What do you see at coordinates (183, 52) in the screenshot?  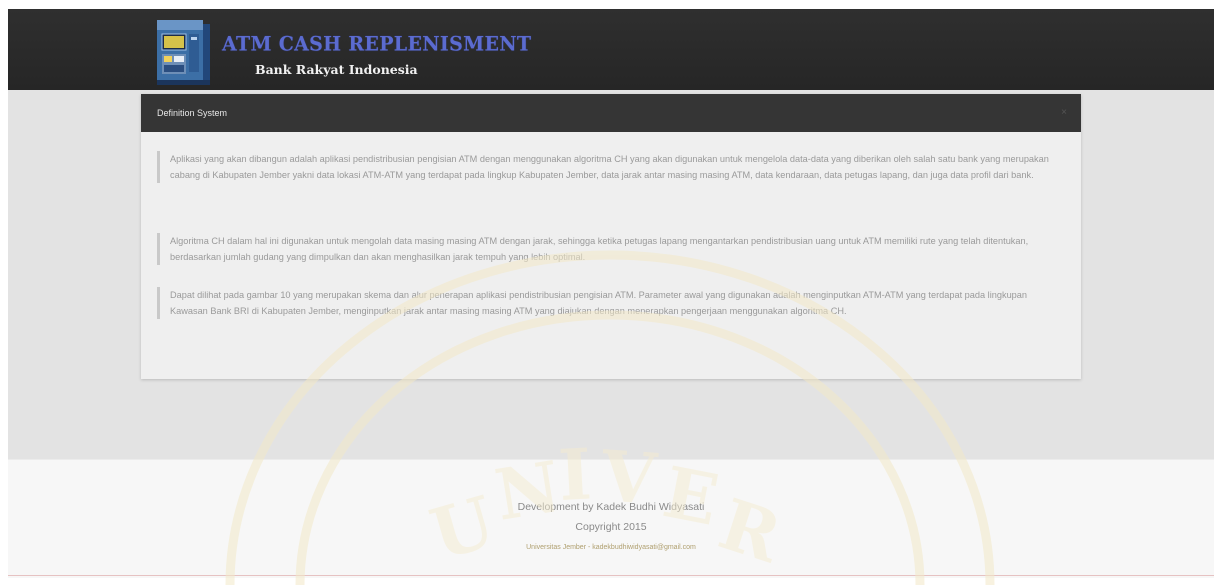 I see `atm-machine-icon` at bounding box center [183, 52].